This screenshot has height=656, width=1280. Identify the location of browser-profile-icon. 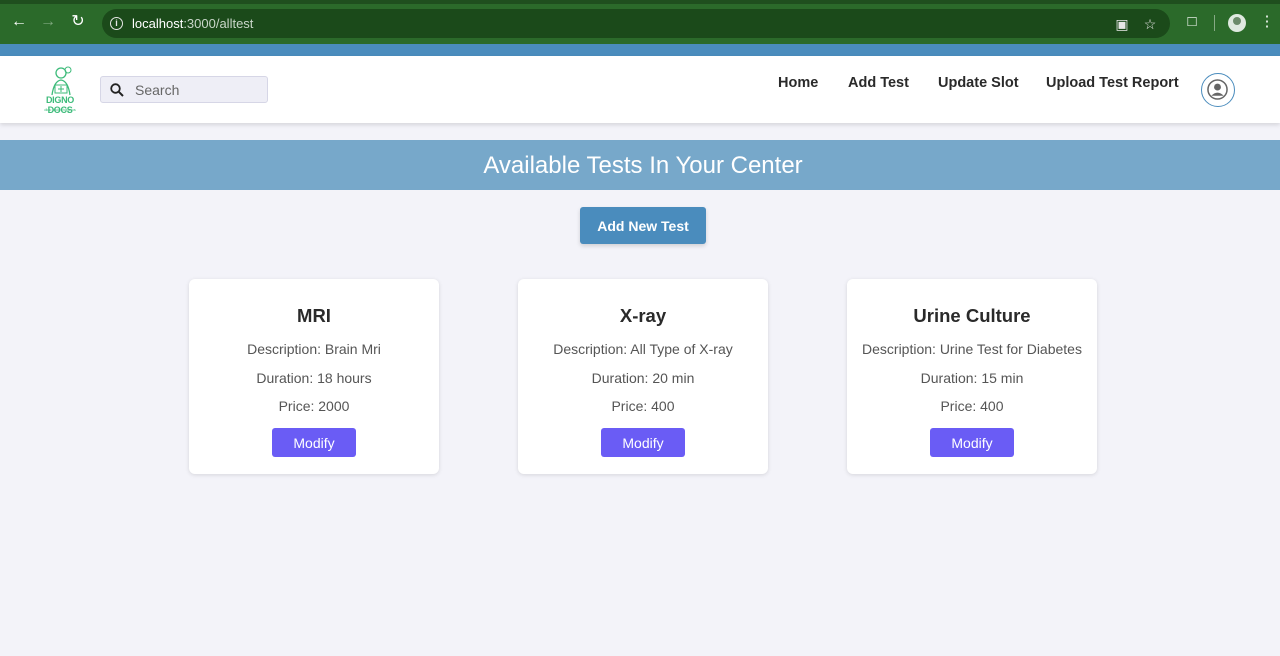
(1237, 23).